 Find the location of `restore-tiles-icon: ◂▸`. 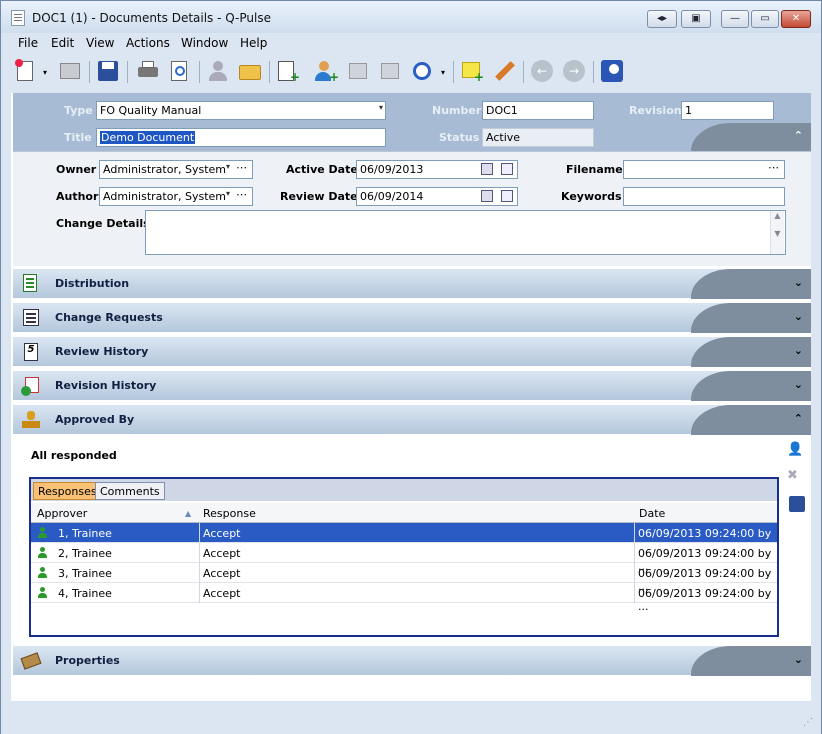

restore-tiles-icon: ◂▸ is located at coordinates (662, 19).